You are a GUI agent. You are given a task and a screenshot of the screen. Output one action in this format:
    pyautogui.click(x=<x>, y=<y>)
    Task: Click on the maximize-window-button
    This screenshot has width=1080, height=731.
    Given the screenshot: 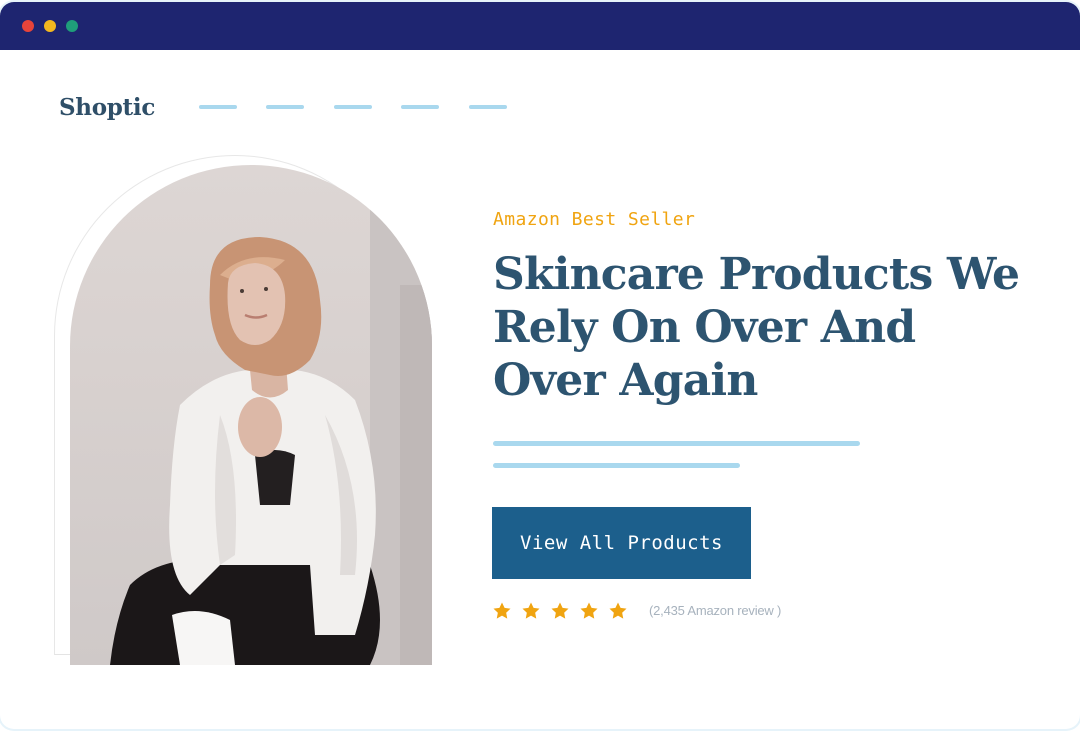 What is the action you would take?
    pyautogui.click(x=72, y=26)
    